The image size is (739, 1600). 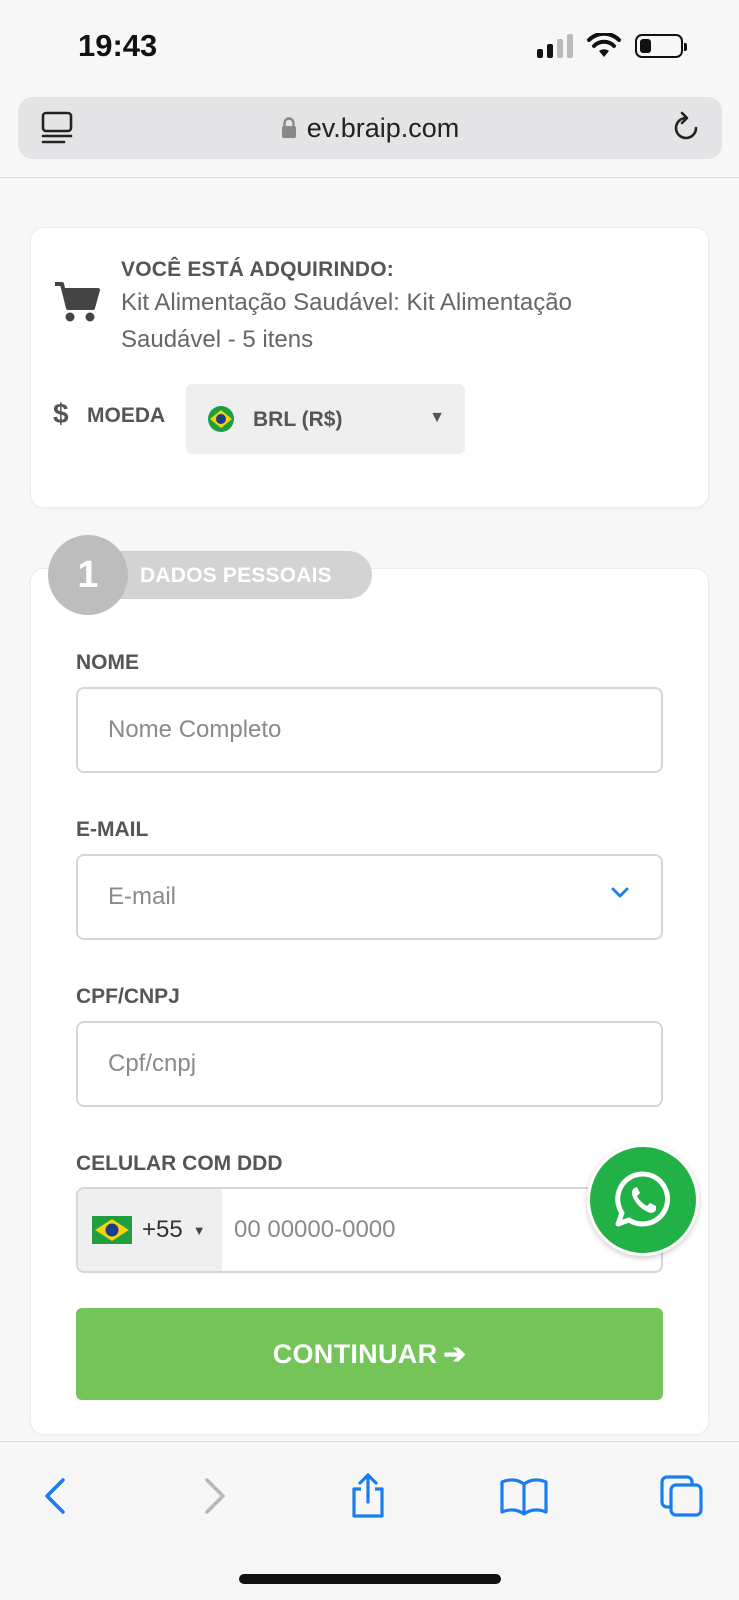 What do you see at coordinates (555, 46) in the screenshot?
I see `cellular-signal-icon` at bounding box center [555, 46].